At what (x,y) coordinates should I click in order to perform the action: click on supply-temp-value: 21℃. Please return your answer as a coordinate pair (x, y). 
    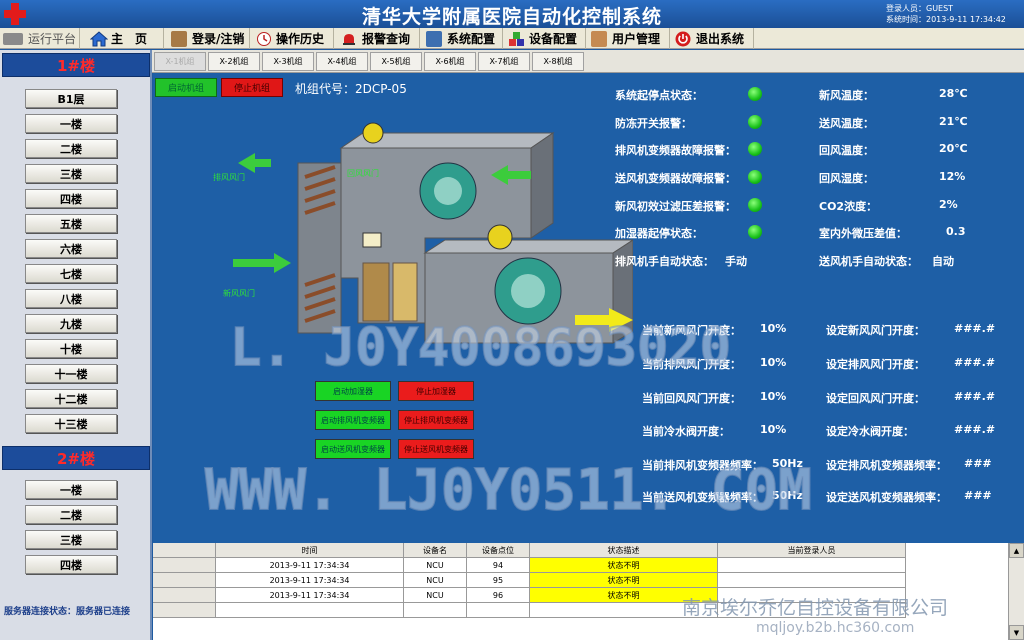
    Looking at the image, I should click on (953, 121).